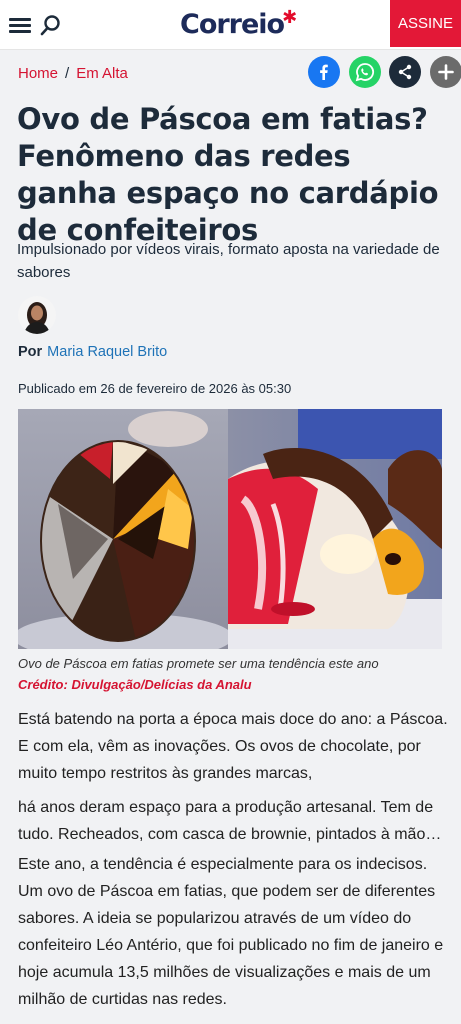 The width and height of the screenshot is (461, 1024). Describe the element at coordinates (135, 684) in the screenshot. I see `image-credit: Crédito: Divulgação/Delícias da Analu` at that location.